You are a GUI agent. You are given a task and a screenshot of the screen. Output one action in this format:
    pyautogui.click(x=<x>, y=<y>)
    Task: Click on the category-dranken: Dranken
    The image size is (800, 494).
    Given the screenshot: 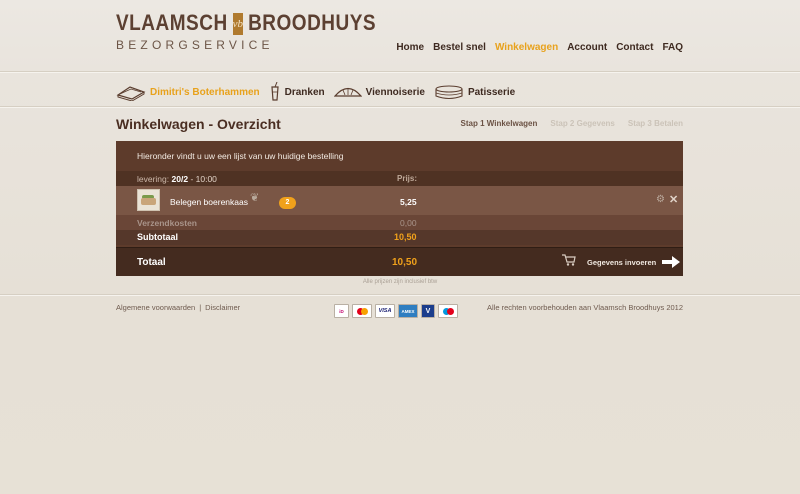 What is the action you would take?
    pyautogui.click(x=297, y=92)
    